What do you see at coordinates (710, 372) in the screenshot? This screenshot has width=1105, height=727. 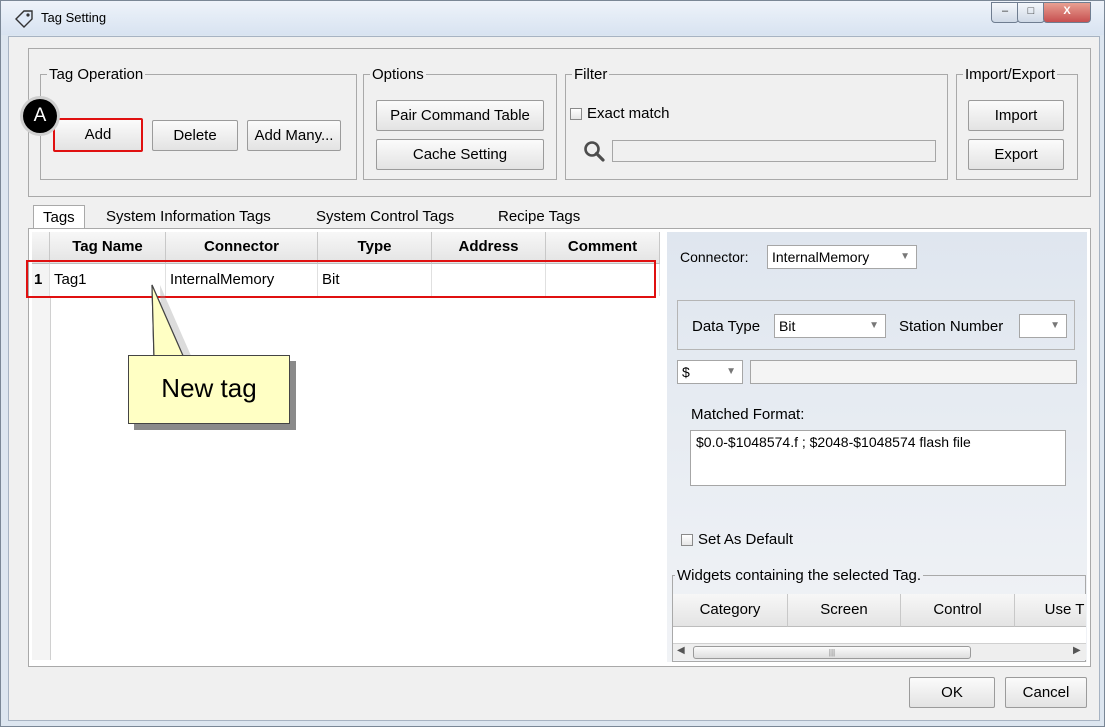 I see `address-prefix-select: $ ▼` at bounding box center [710, 372].